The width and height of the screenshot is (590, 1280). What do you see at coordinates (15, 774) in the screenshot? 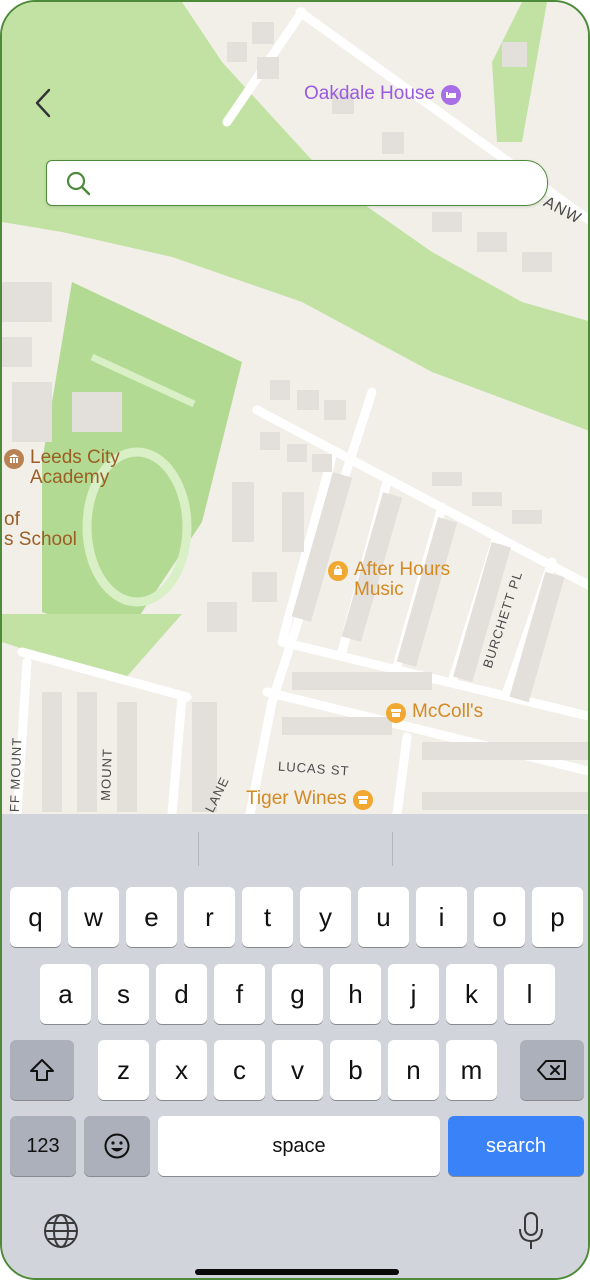
I see `street-label-mount-left: FF MOUNT` at bounding box center [15, 774].